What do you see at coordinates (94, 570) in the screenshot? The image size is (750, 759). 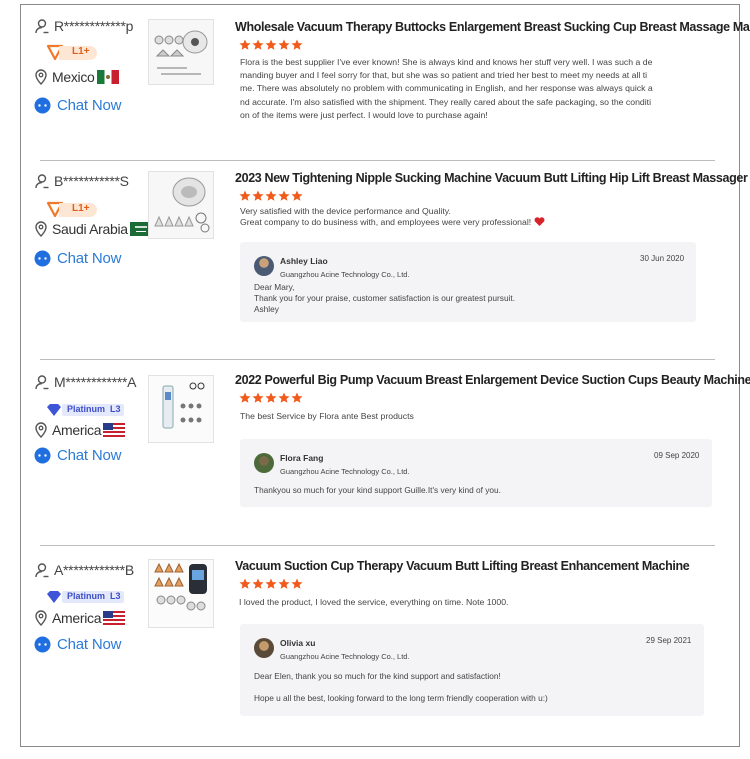 I see `buyer-name: A************B` at bounding box center [94, 570].